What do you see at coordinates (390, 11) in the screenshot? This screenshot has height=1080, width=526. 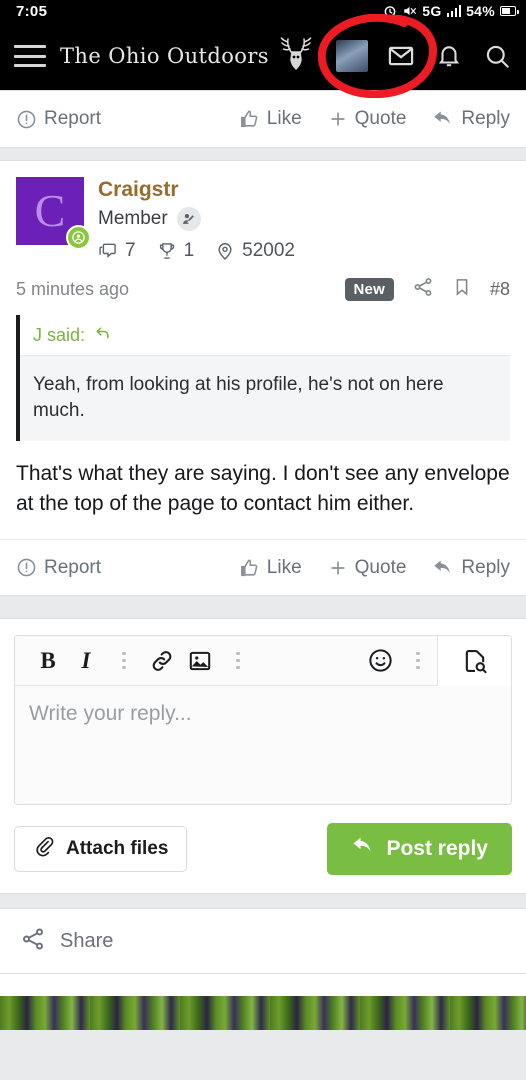 I see `alarm-icon` at bounding box center [390, 11].